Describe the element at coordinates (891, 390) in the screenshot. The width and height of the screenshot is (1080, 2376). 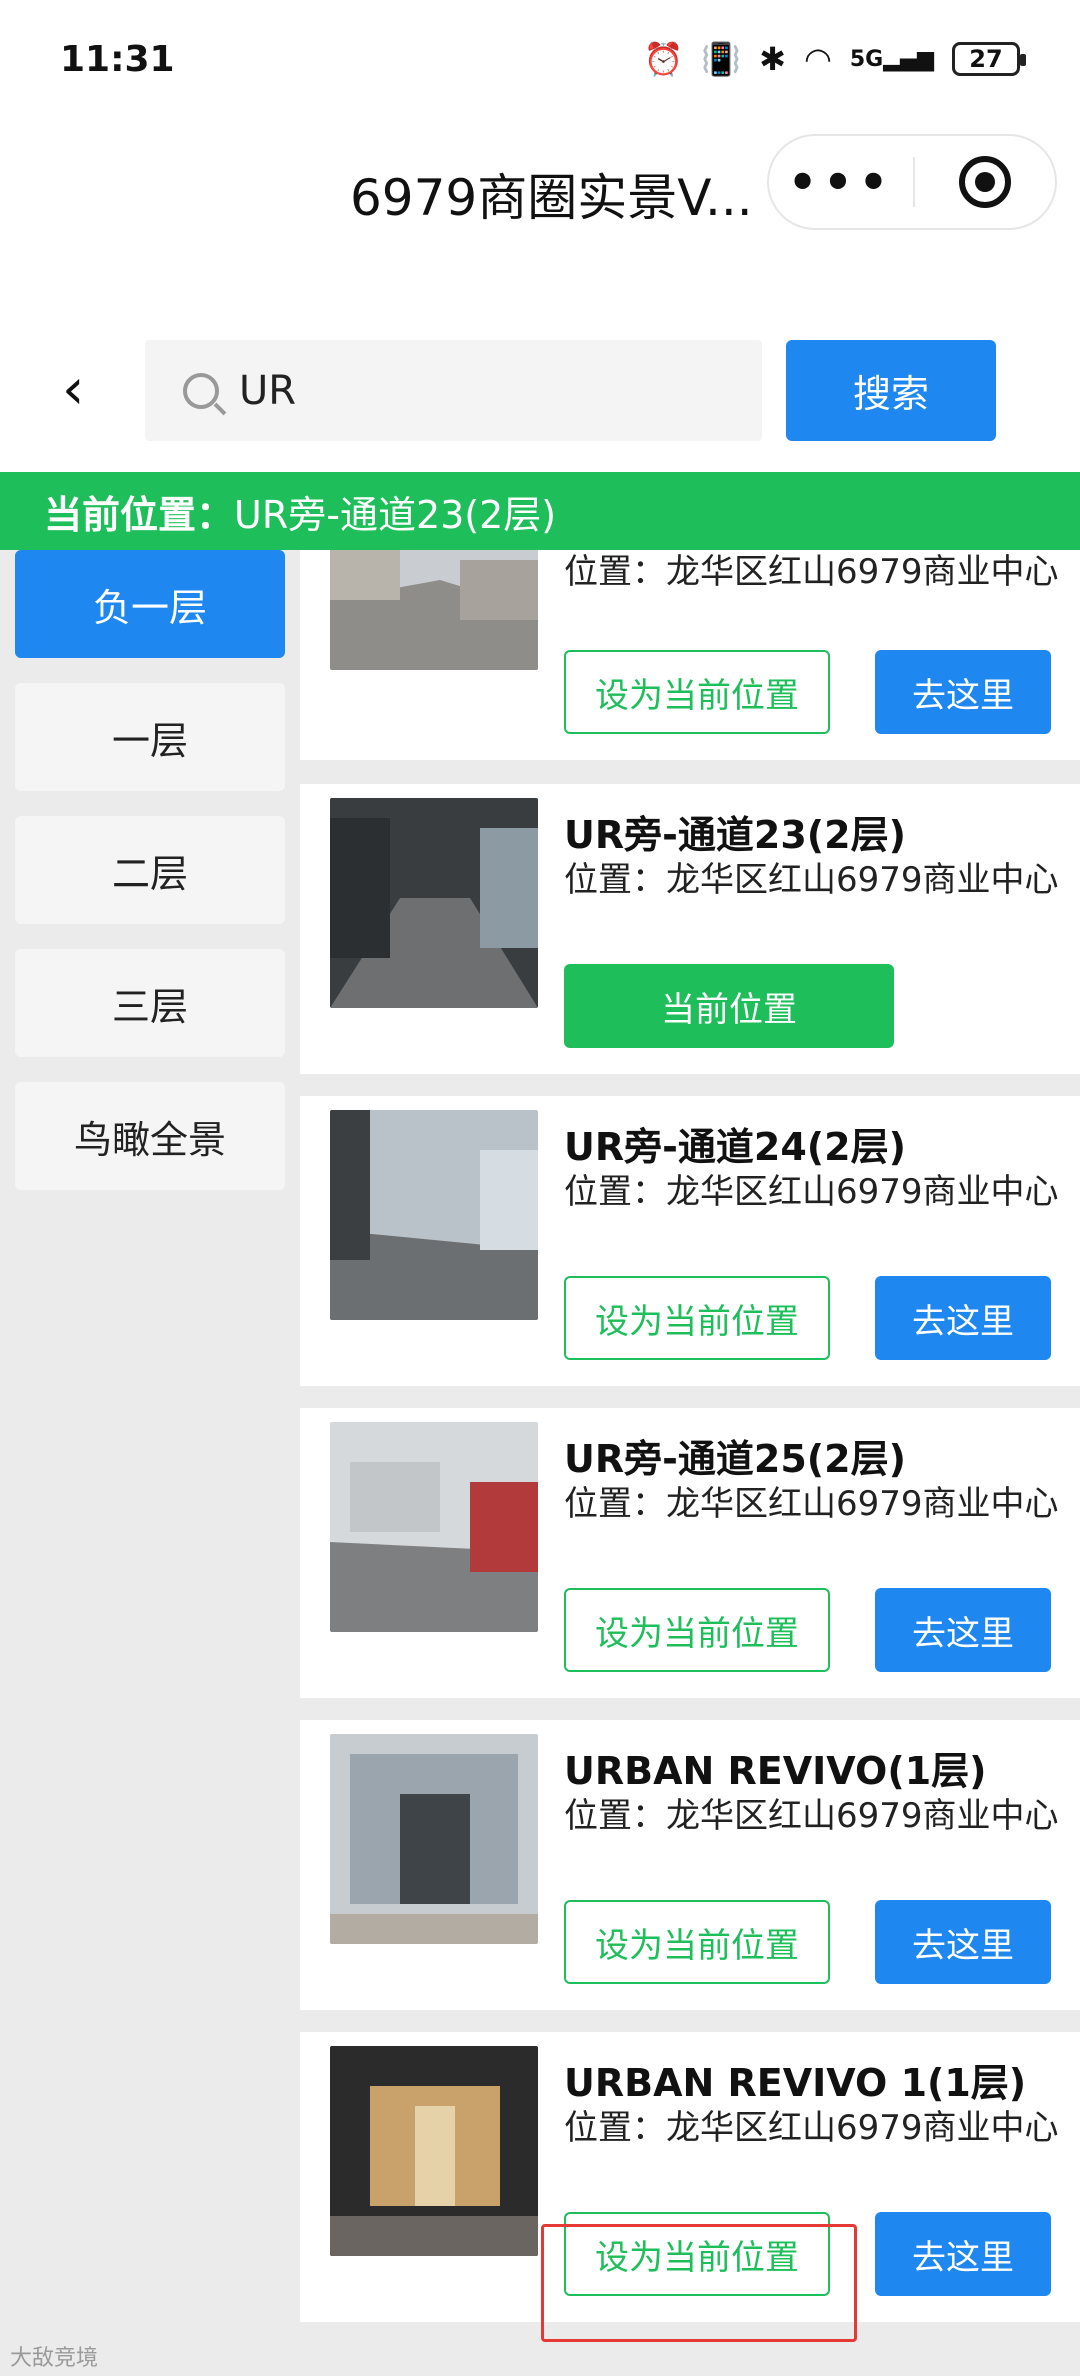
I see `search-button: 搜索` at that location.